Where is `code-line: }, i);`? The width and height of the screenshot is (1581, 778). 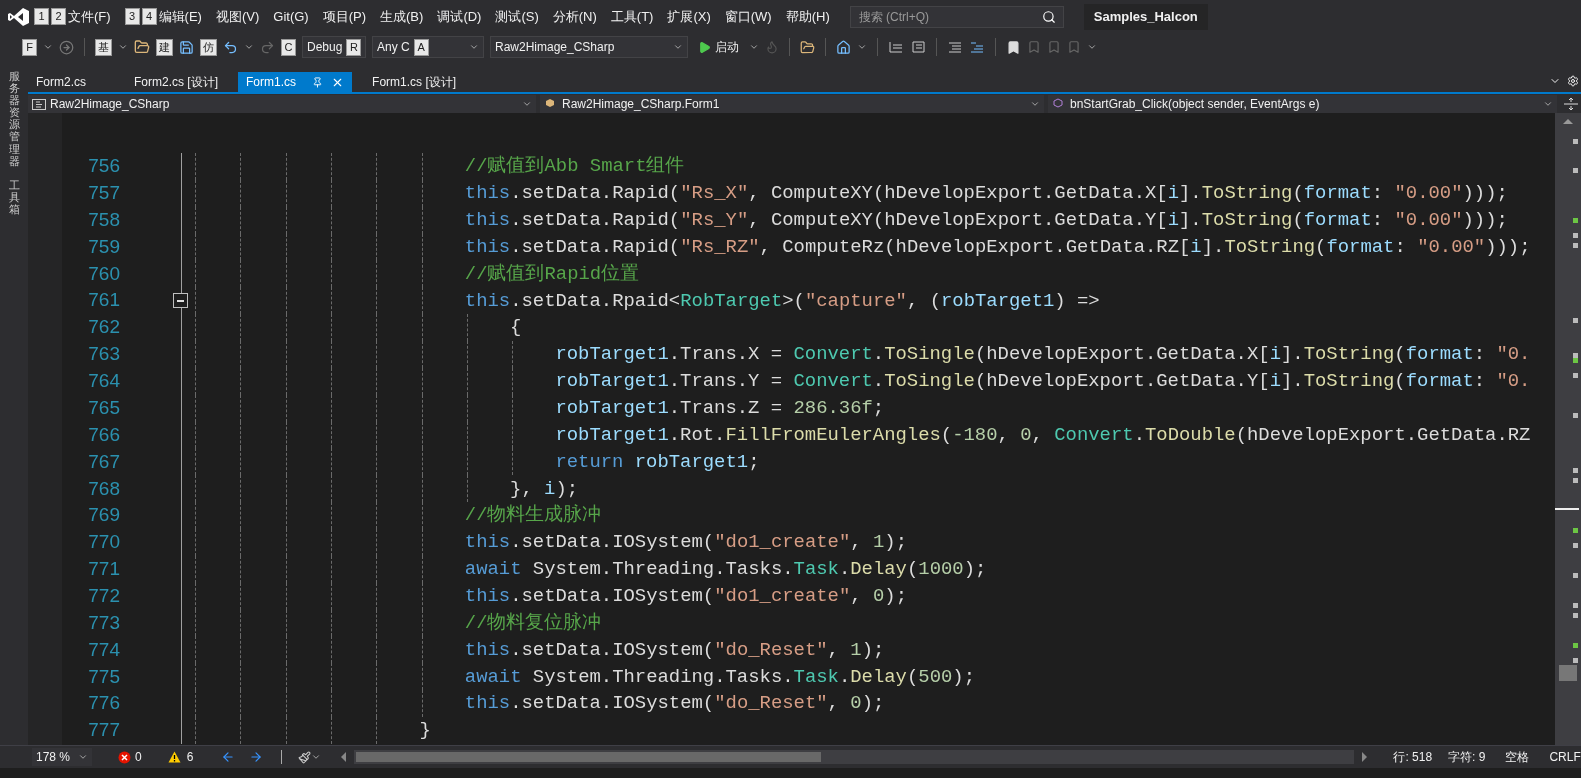 code-line: }, i); is located at coordinates (544, 489).